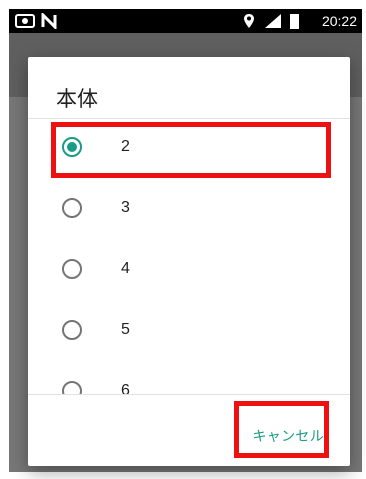  What do you see at coordinates (289, 436) in the screenshot?
I see `cancel-button: キャンセル` at bounding box center [289, 436].